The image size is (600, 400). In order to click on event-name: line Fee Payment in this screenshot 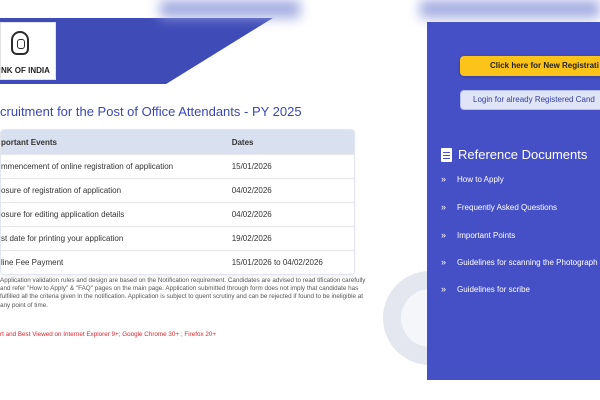, I will do `click(32, 262)`.